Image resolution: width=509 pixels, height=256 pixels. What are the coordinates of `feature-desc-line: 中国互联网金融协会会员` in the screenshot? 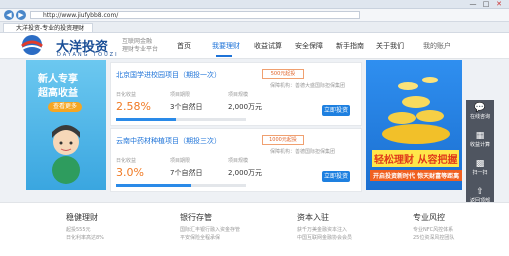 It's located at (325, 238).